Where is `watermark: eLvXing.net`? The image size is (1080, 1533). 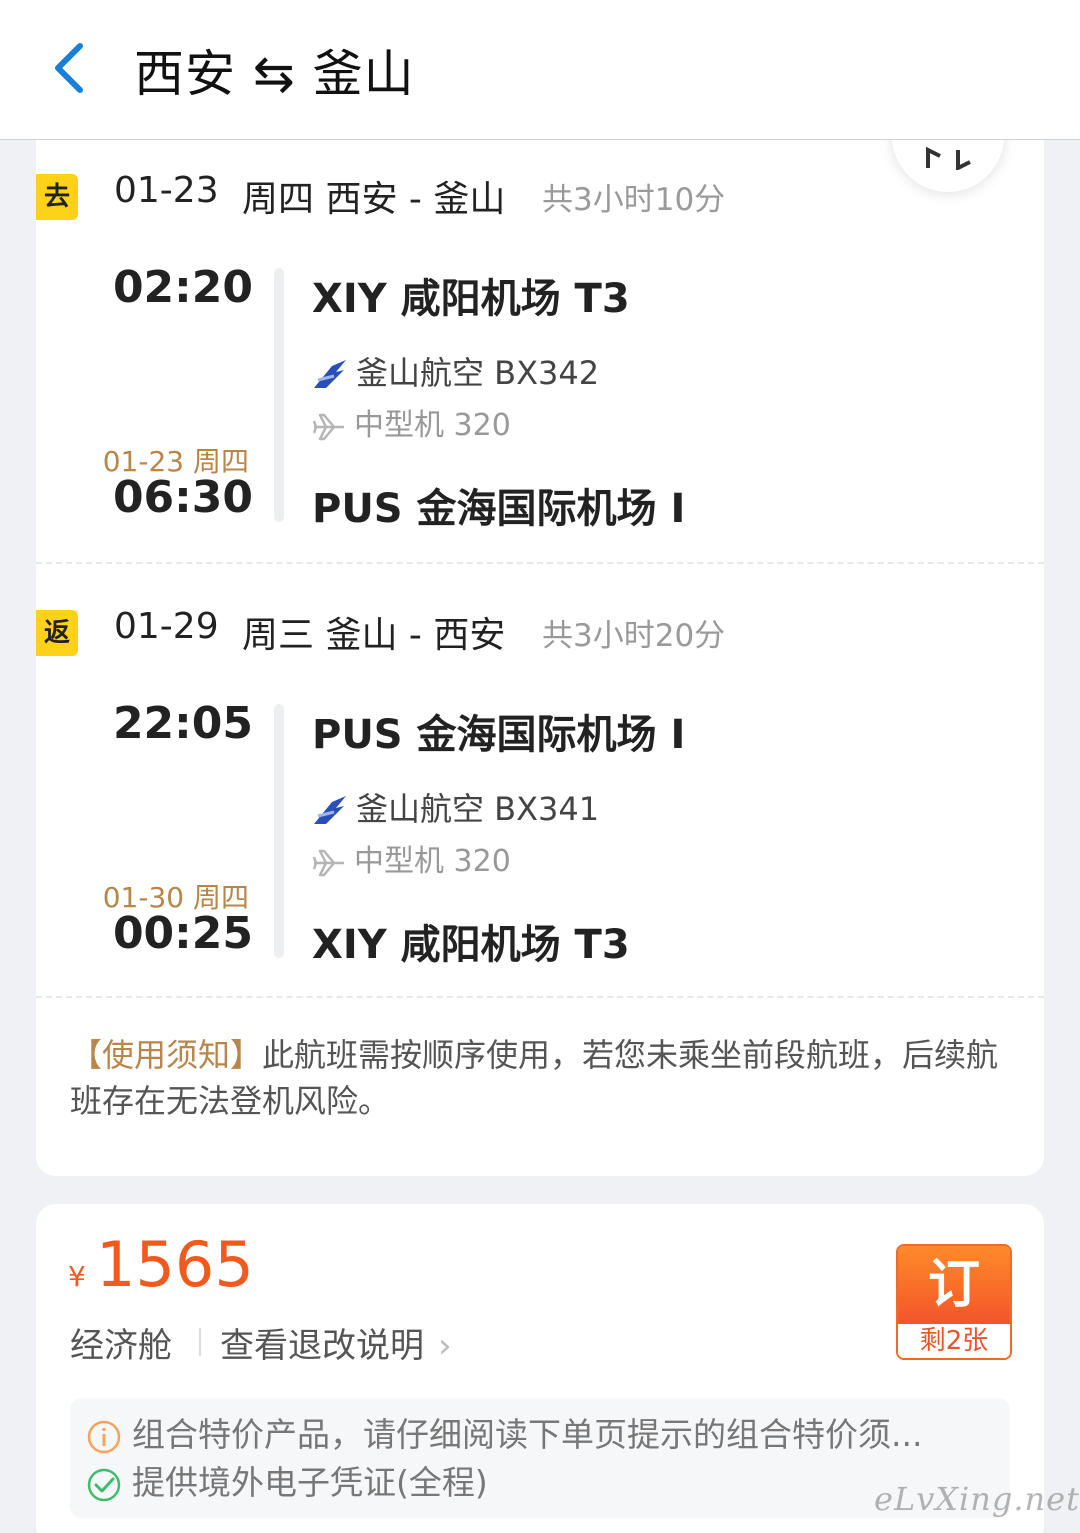 watermark: eLvXing.net is located at coordinates (977, 1499).